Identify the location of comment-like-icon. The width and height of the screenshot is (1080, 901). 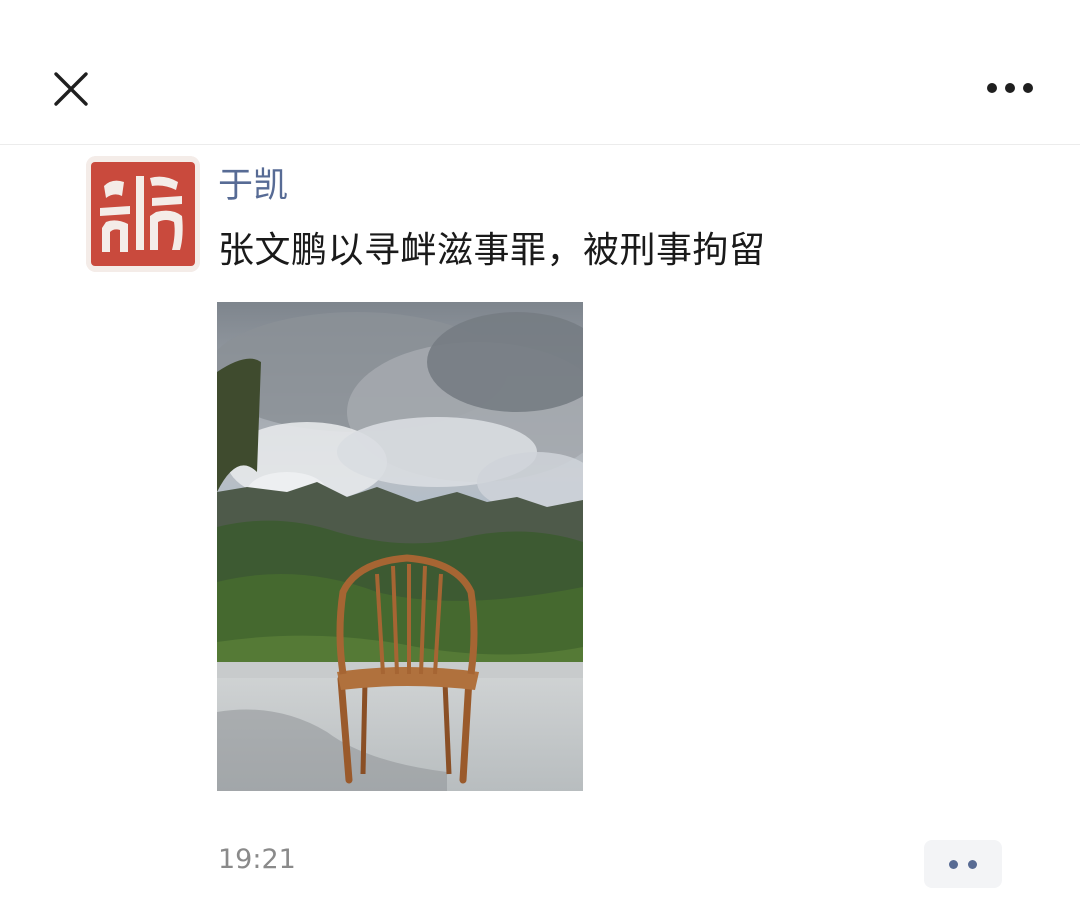
(953, 864).